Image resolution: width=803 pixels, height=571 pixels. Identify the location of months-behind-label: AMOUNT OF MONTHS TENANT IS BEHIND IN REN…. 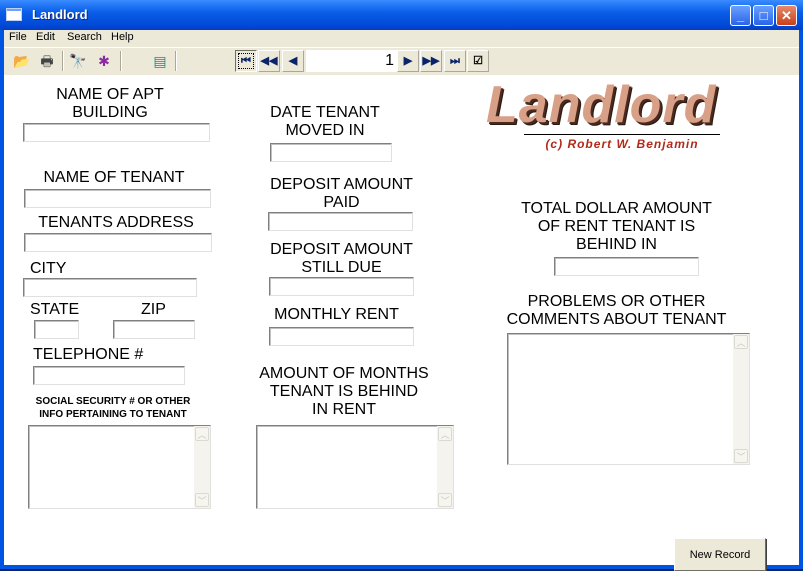
(344, 391).